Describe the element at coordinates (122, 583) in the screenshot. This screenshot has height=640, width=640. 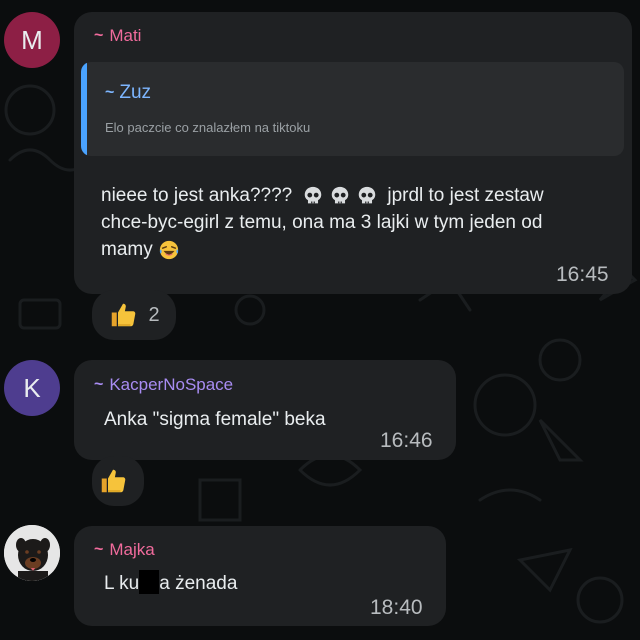
I see `message-text-prefix: L ku` at that location.